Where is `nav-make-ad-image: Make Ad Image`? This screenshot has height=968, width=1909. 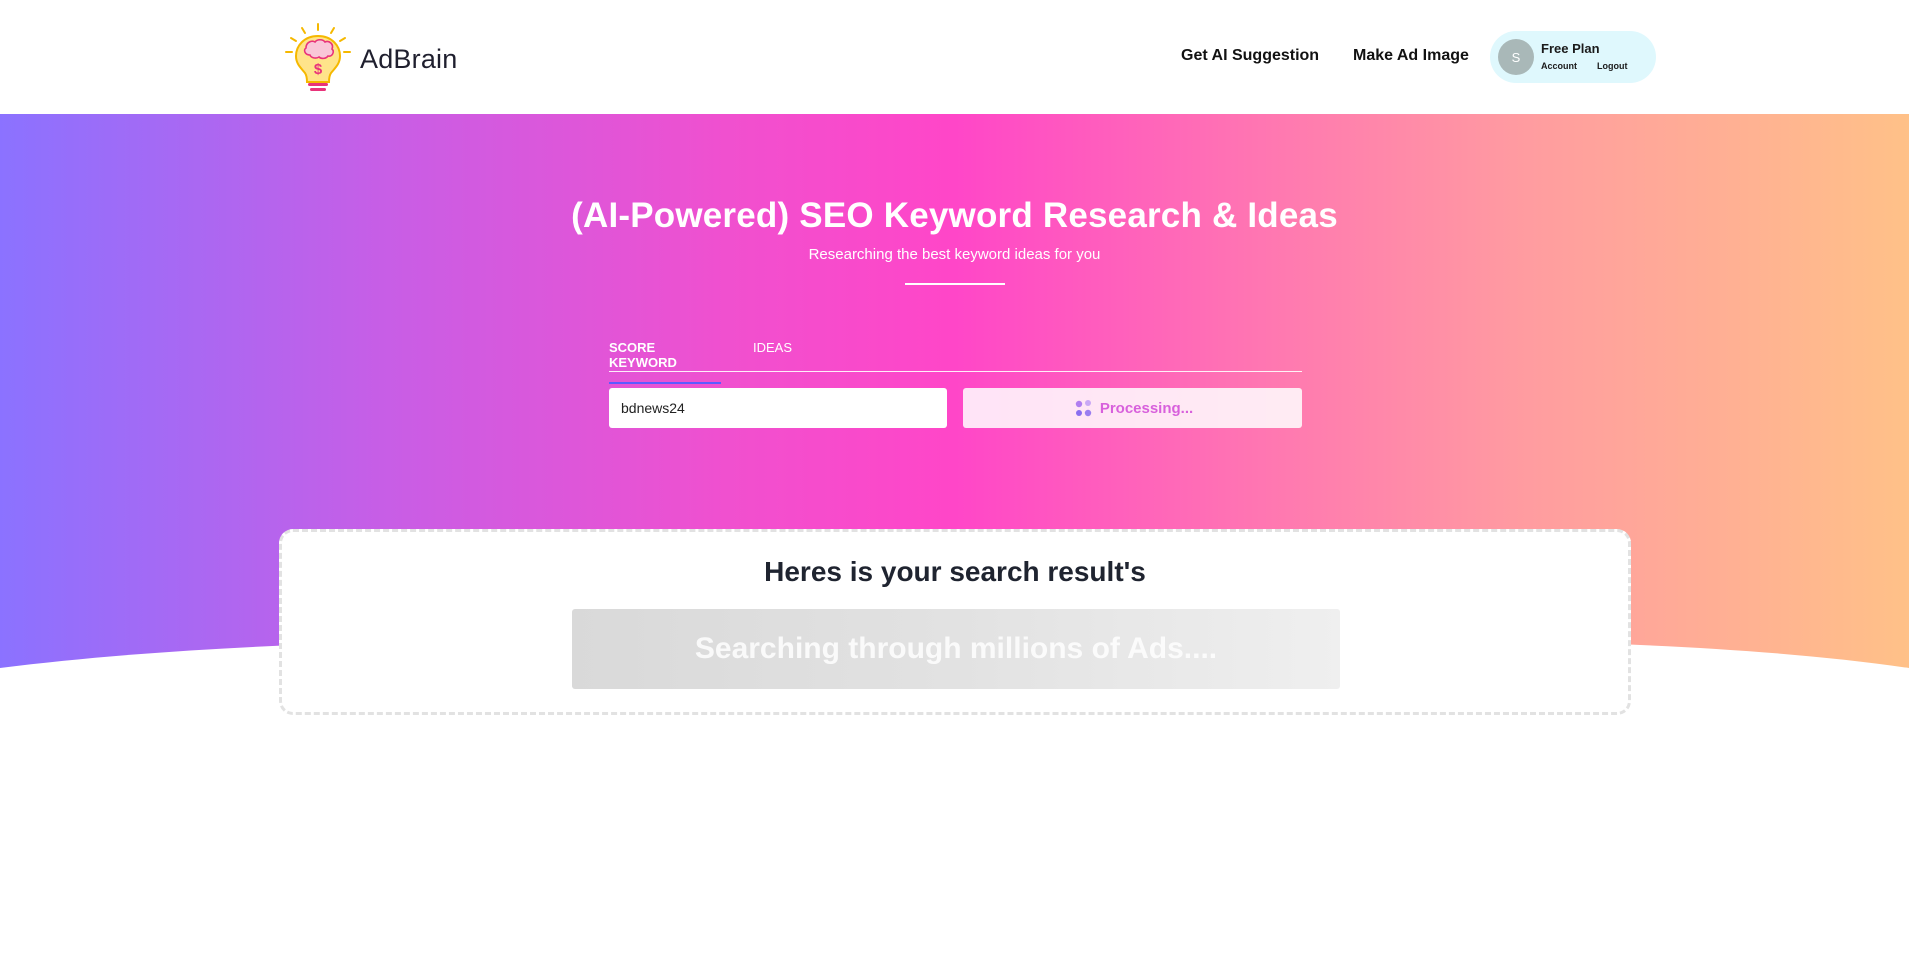 nav-make-ad-image: Make Ad Image is located at coordinates (1411, 56).